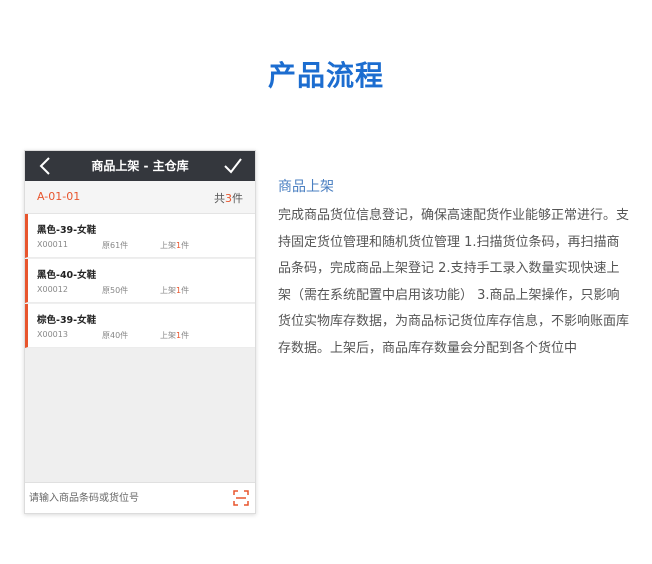 The width and height of the screenshot is (652, 564). I want to click on item-original-qty: 原40件, so click(115, 335).